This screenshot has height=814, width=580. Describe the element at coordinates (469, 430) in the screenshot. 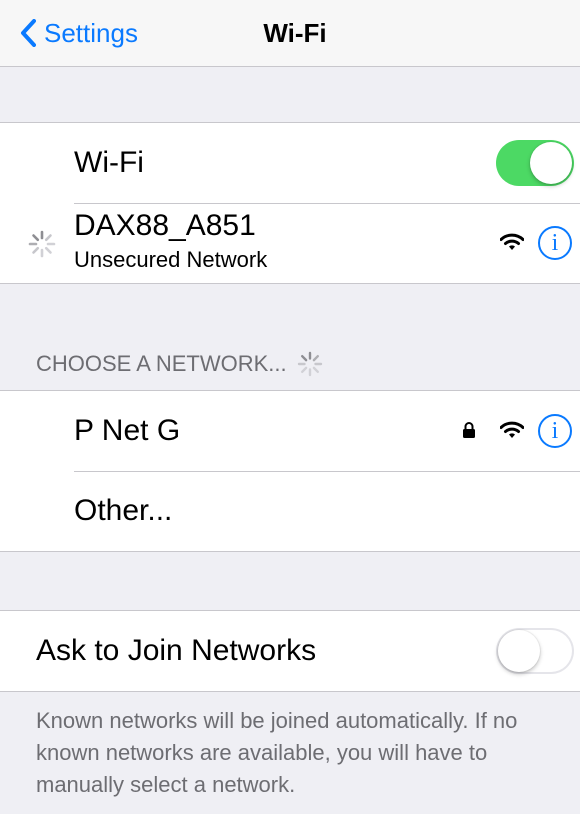

I see `lock-icon` at that location.